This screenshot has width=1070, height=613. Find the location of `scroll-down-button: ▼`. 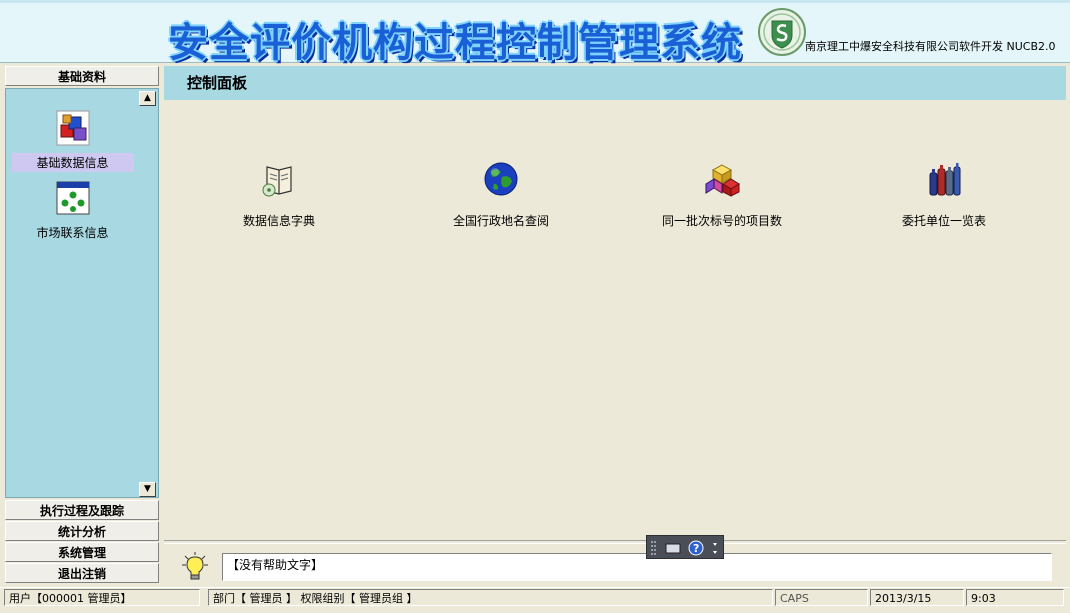

scroll-down-button: ▼ is located at coordinates (147, 489).